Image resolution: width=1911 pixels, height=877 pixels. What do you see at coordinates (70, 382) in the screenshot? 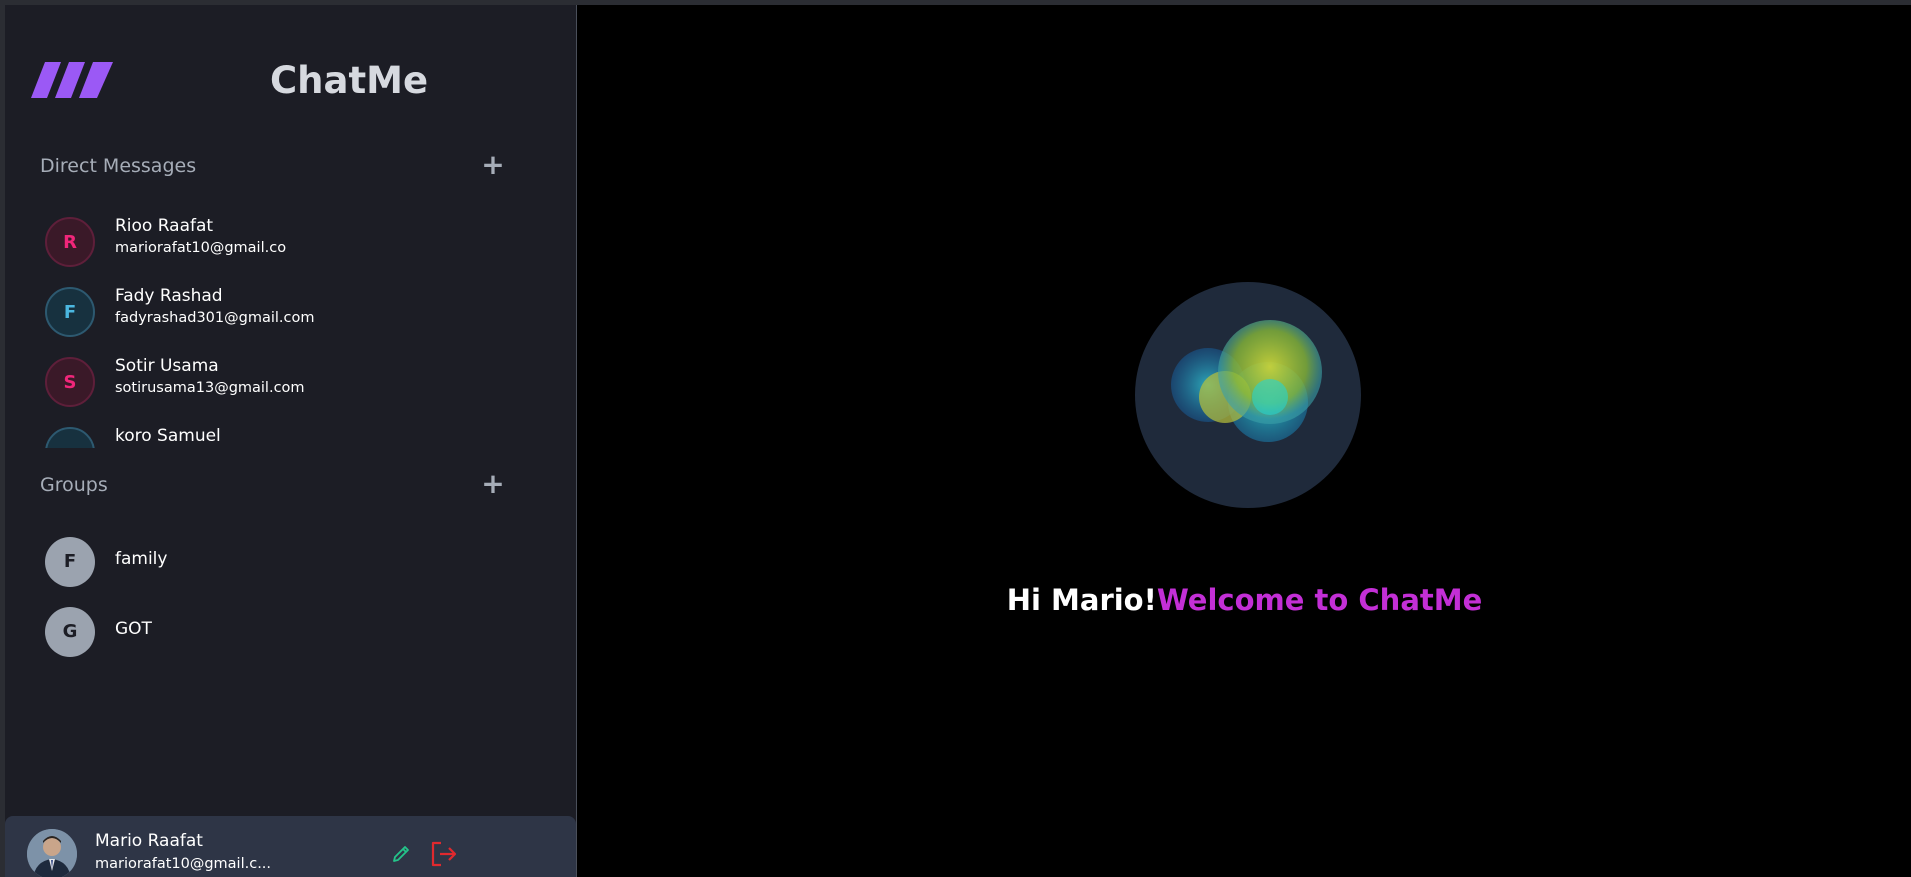
I see `avatar: S` at bounding box center [70, 382].